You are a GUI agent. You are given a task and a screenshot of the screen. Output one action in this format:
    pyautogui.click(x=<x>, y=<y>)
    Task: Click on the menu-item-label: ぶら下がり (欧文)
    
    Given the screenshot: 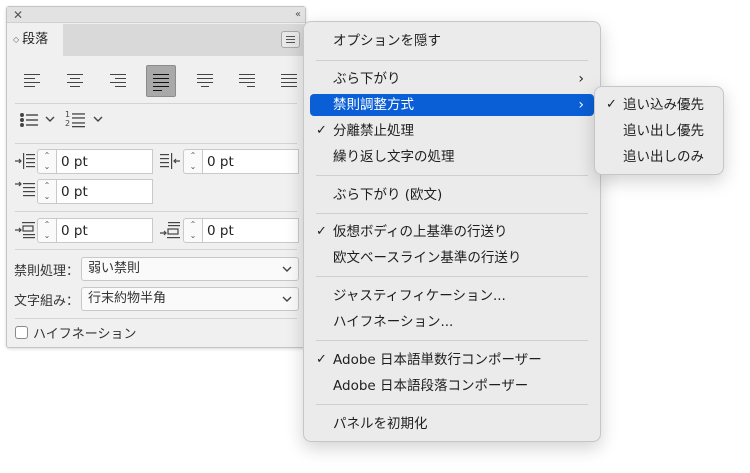 What is the action you would take?
    pyautogui.click(x=388, y=195)
    